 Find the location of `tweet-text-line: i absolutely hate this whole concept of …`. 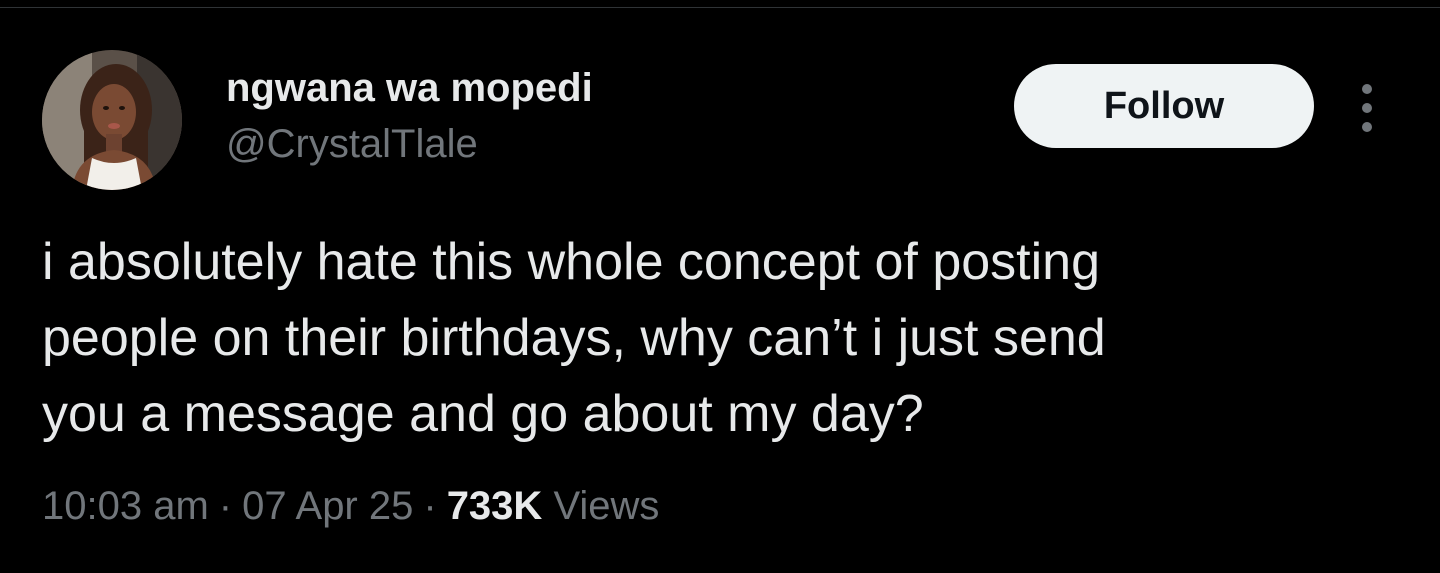

tweet-text-line: i absolutely hate this whole concept of … is located at coordinates (571, 262).